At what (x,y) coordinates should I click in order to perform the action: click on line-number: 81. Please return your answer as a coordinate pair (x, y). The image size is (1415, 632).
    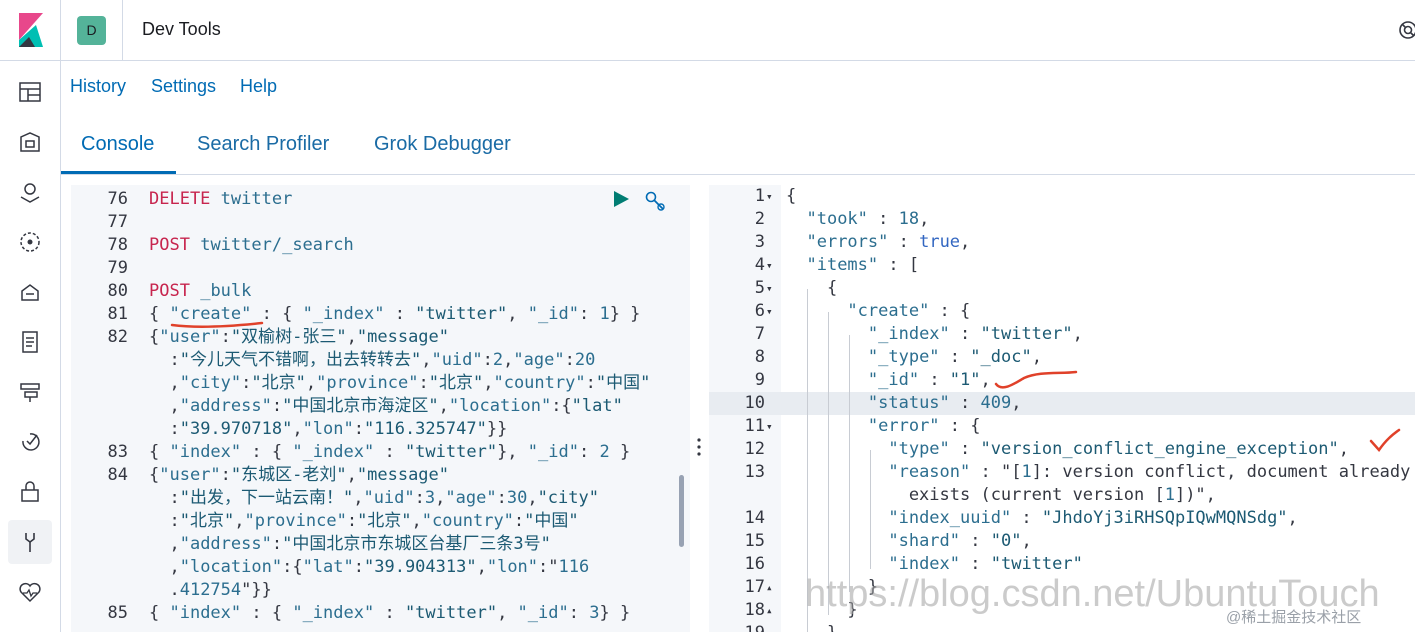
    Looking at the image, I should click on (117, 314).